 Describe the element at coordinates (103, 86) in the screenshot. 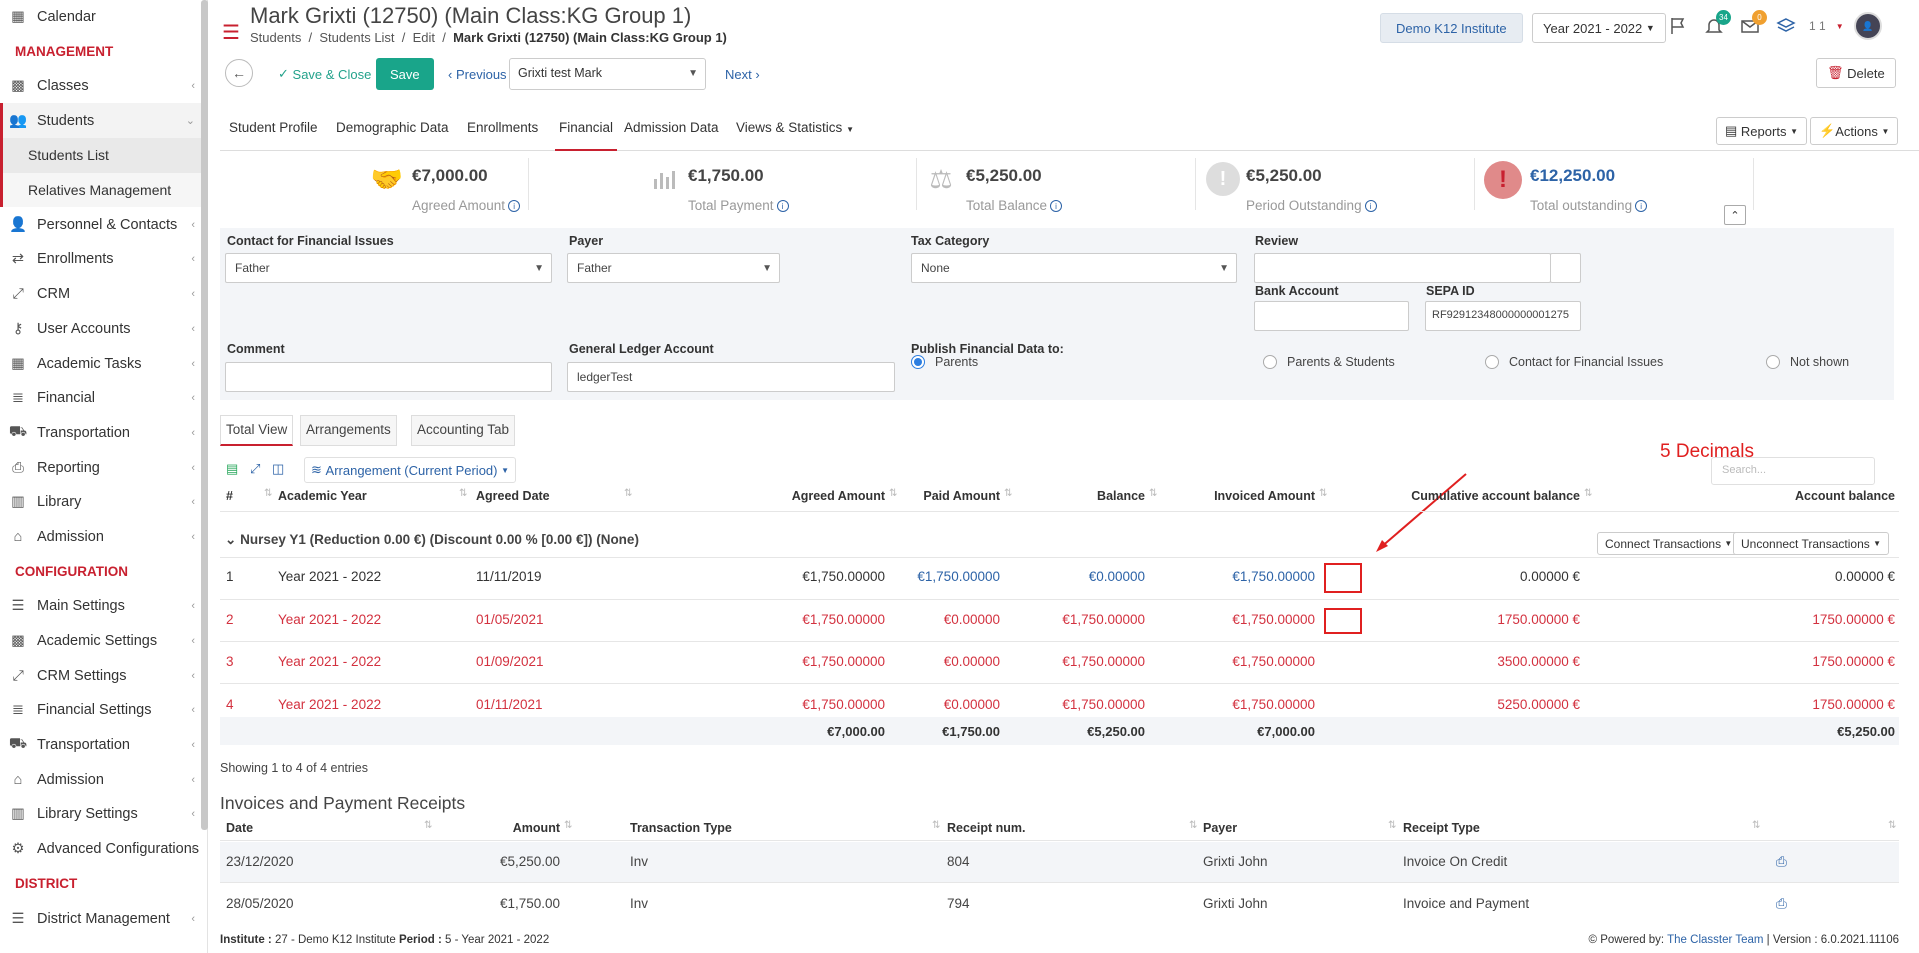

I see `sidebar-item-classes: ▩ Classes ‹` at that location.